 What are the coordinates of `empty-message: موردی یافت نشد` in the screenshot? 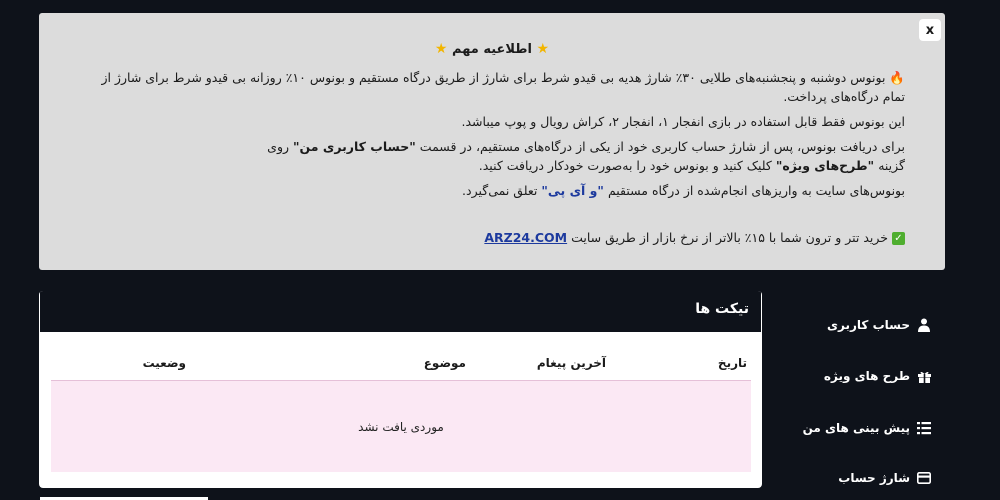 It's located at (401, 426).